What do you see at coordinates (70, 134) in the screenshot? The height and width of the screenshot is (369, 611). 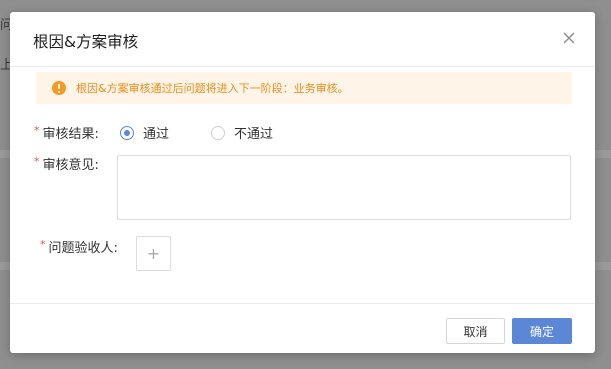 I see `review-result-label: 审核结果:` at bounding box center [70, 134].